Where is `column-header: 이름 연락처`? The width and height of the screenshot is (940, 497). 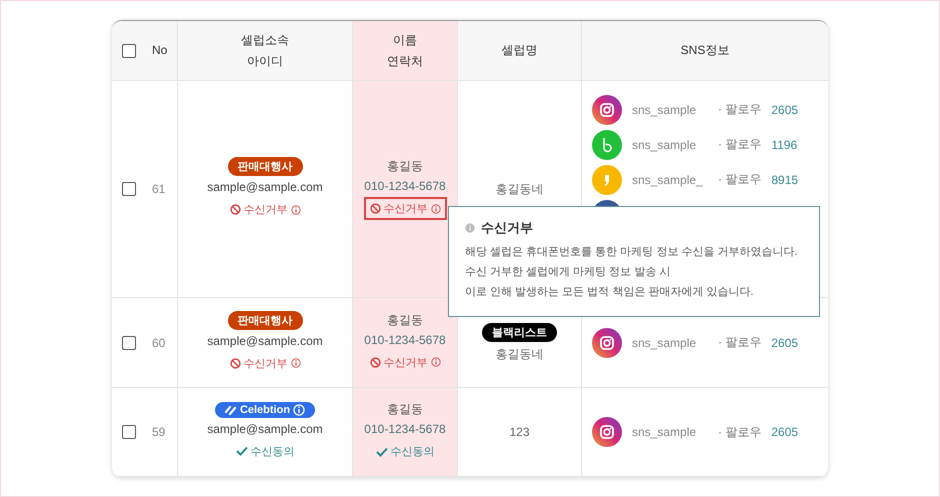 column-header: 이름 연락처 is located at coordinates (405, 51).